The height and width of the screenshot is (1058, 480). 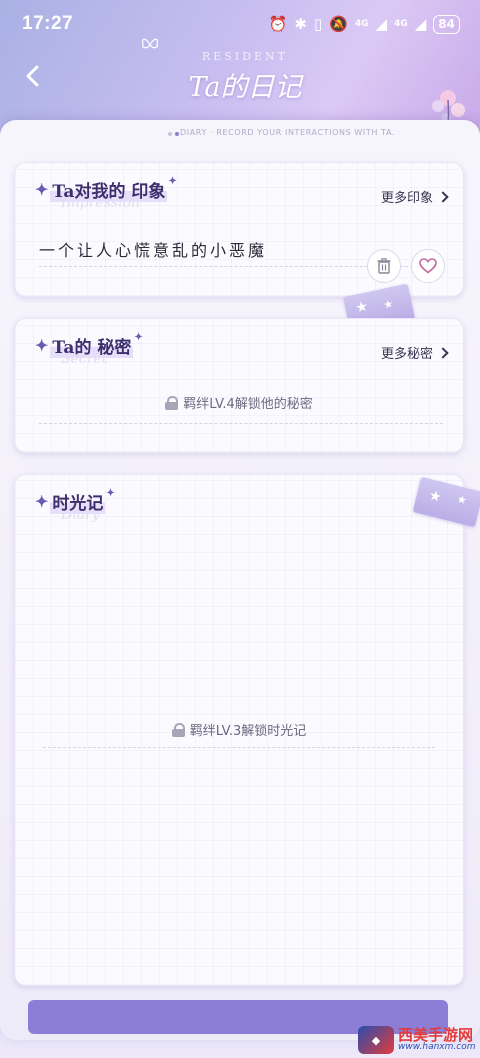 I want to click on card-title: ✦ 时光记 ✦, so click(x=75, y=501).